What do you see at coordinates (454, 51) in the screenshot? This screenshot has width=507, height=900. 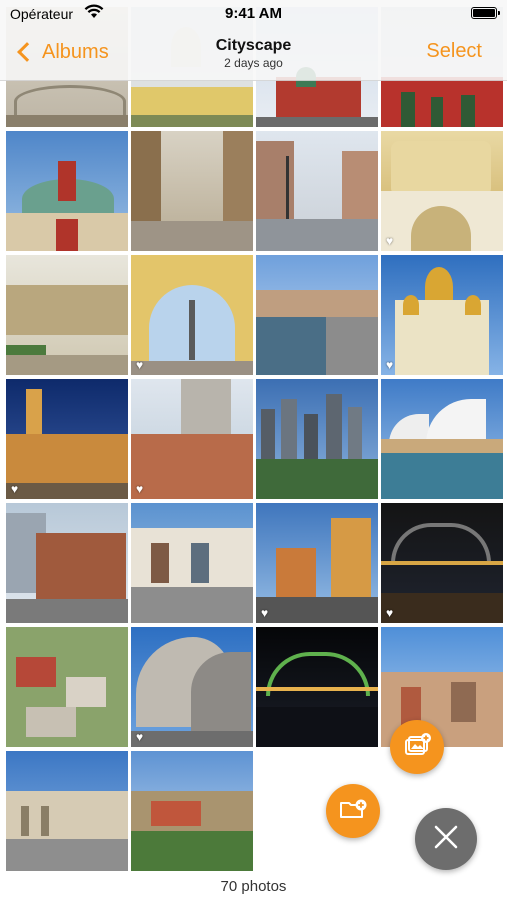 I see `select-button: Select` at bounding box center [454, 51].